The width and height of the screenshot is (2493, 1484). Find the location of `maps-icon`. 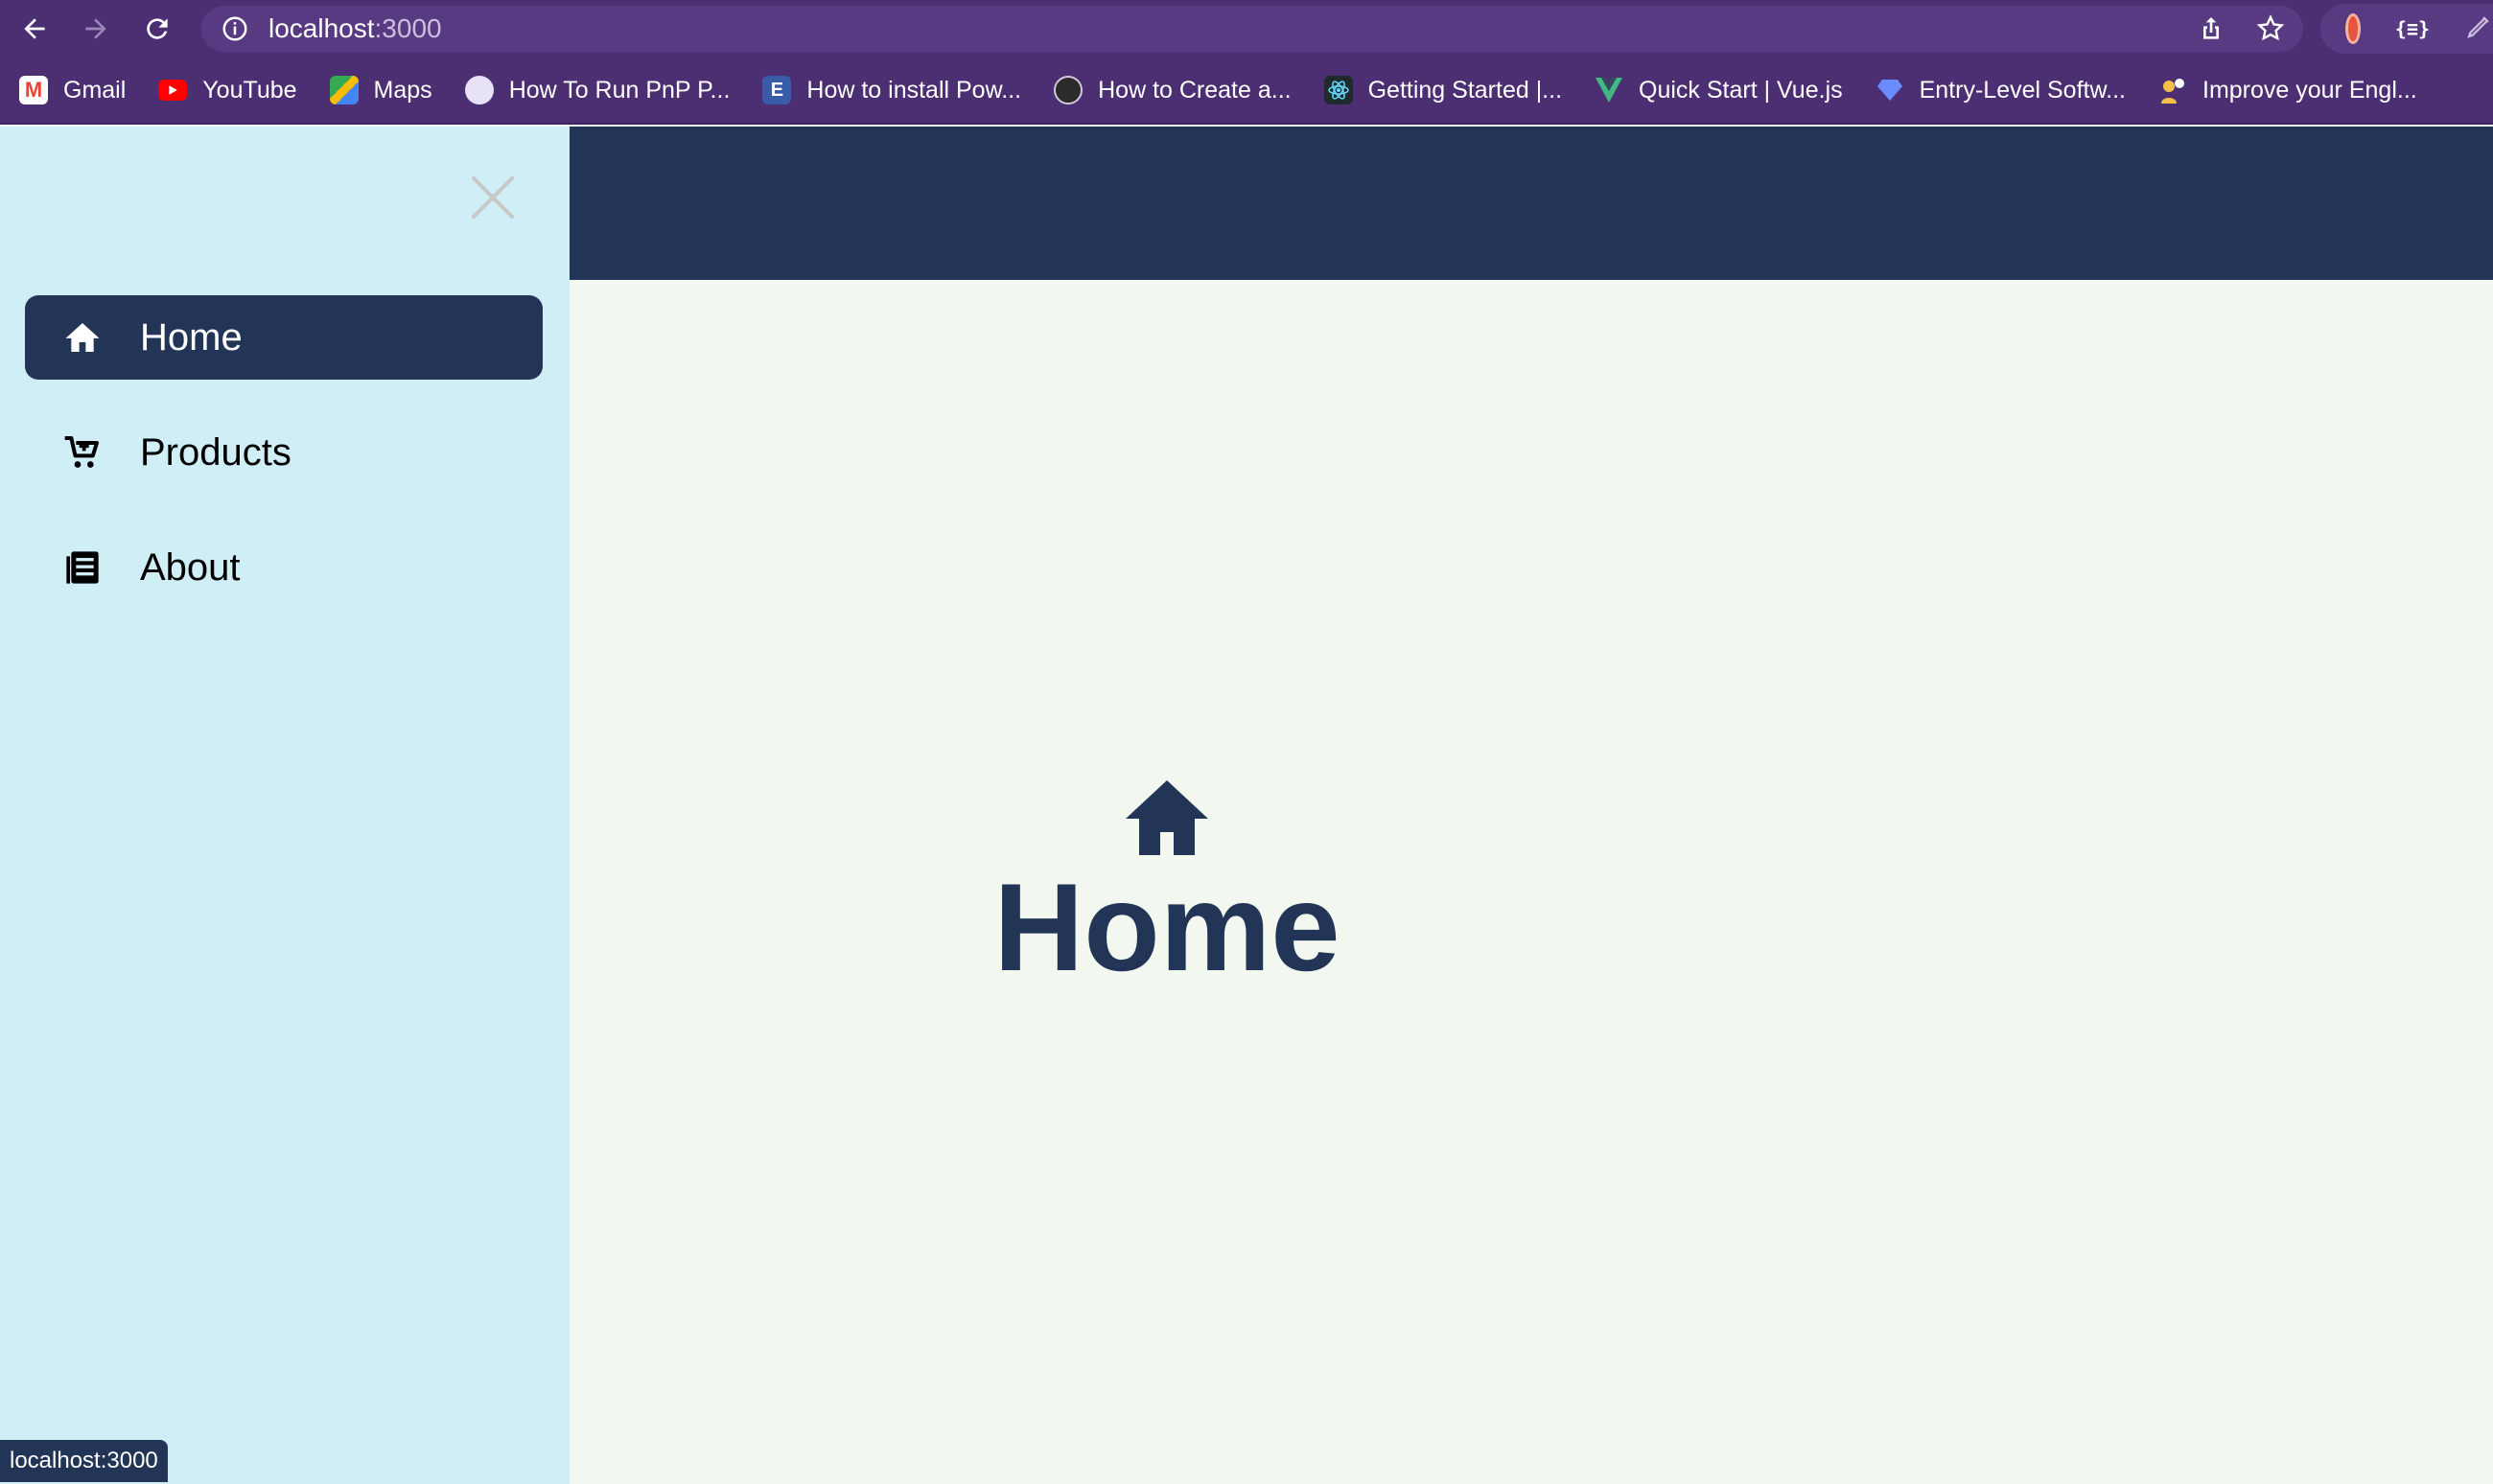

maps-icon is located at coordinates (344, 90).